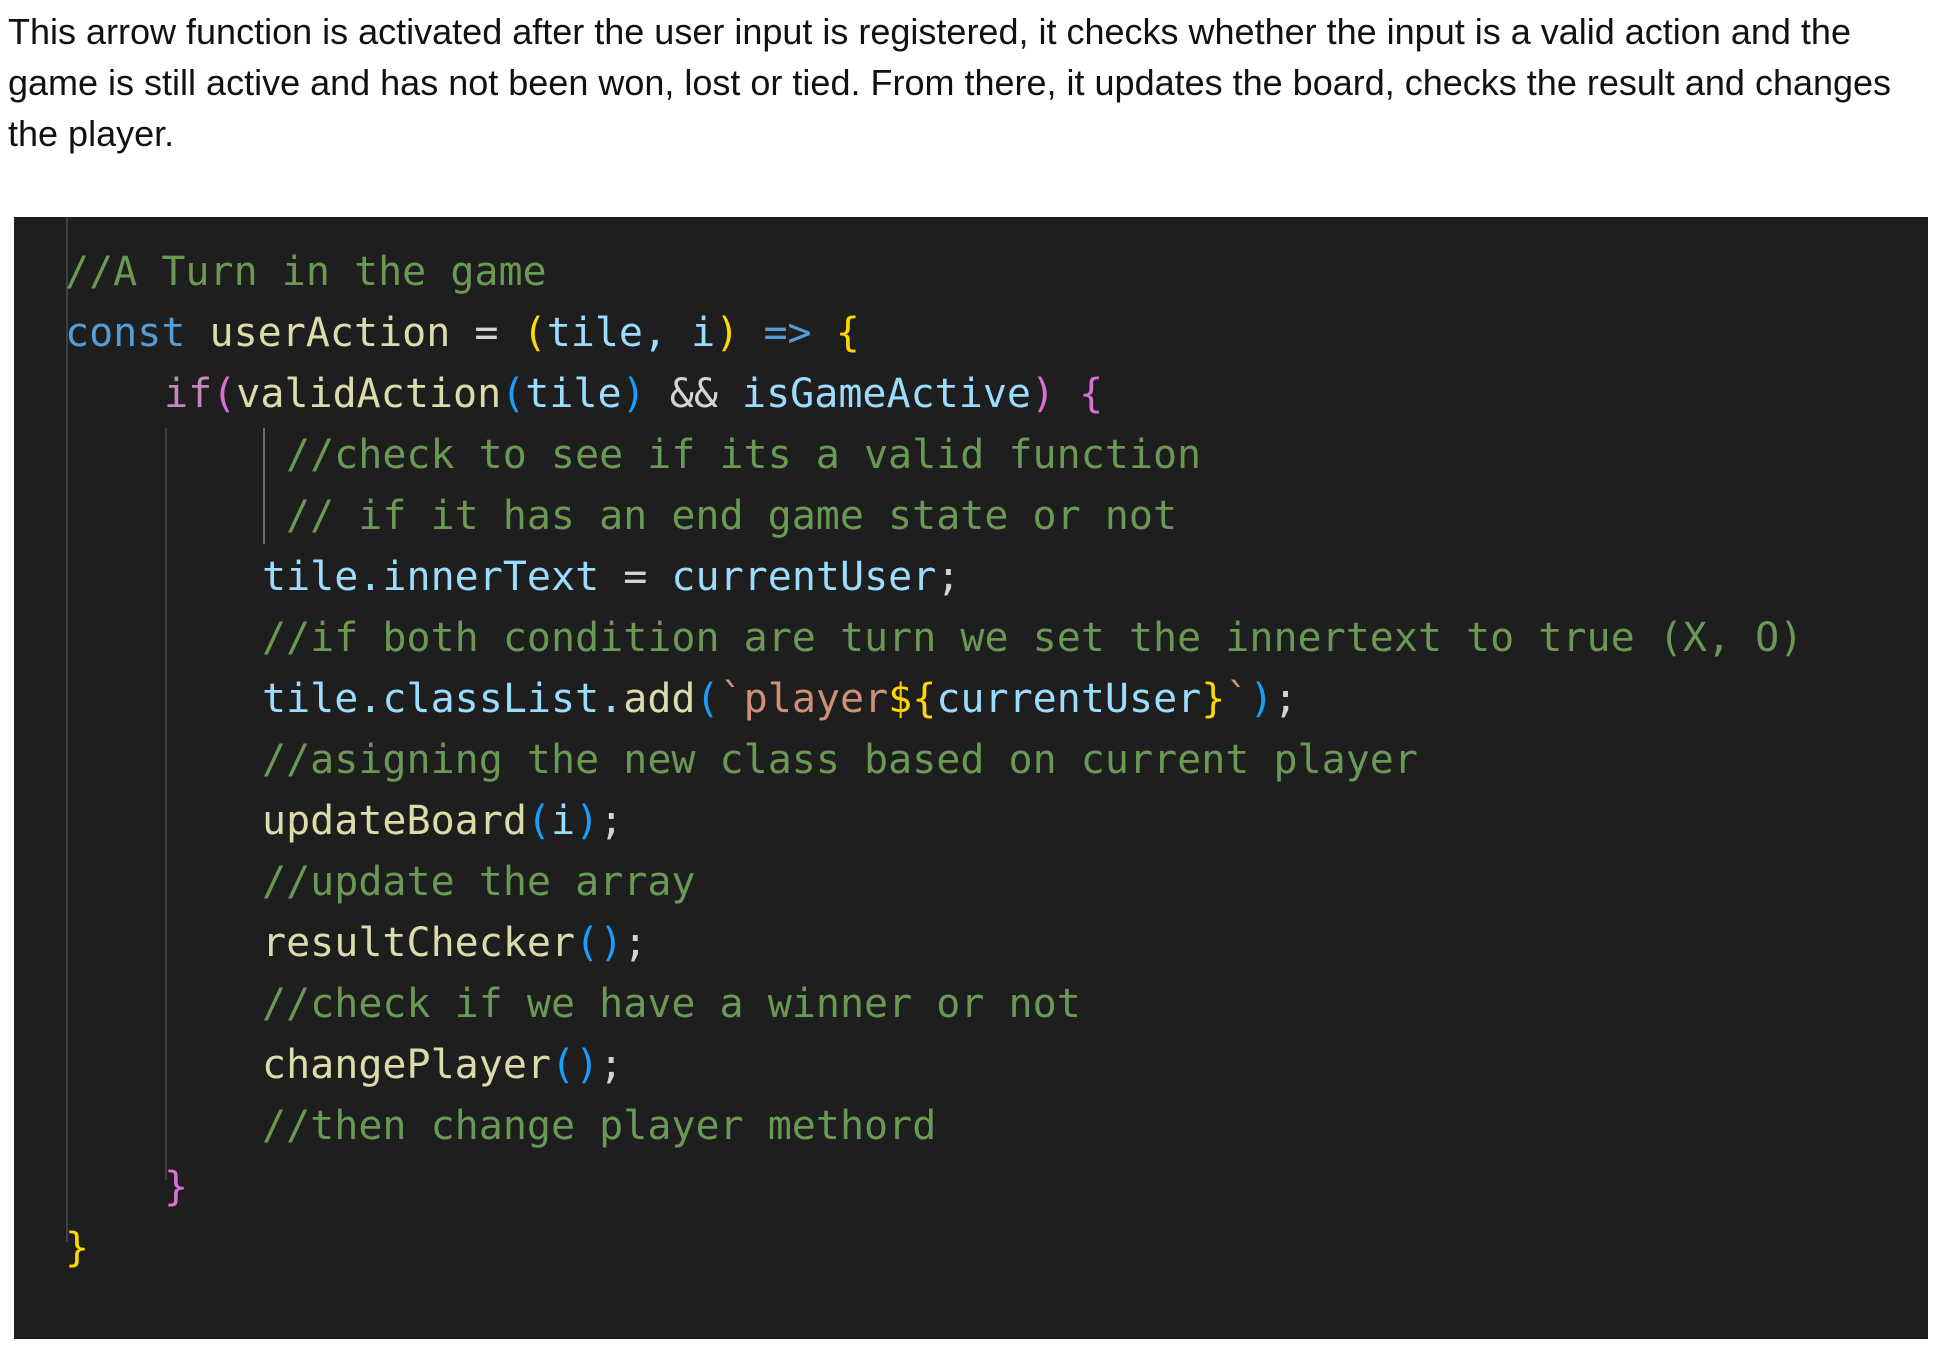 Image resolution: width=1942 pixels, height=1354 pixels. I want to click on indent-guide-if-block, so click(166, 804).